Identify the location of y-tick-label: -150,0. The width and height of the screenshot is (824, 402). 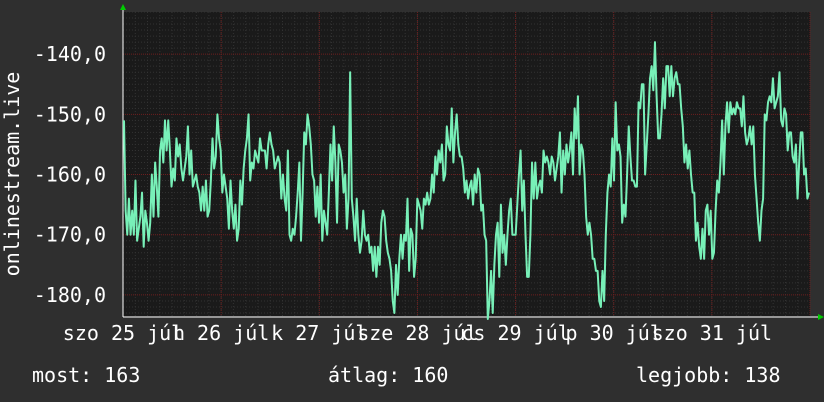
(70, 114).